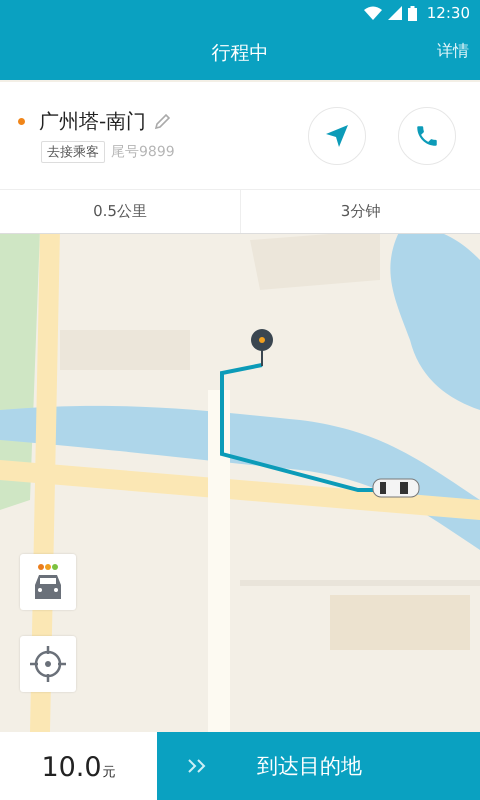 The height and width of the screenshot is (800, 480). What do you see at coordinates (240, 53) in the screenshot?
I see `page-title: 行程中` at bounding box center [240, 53].